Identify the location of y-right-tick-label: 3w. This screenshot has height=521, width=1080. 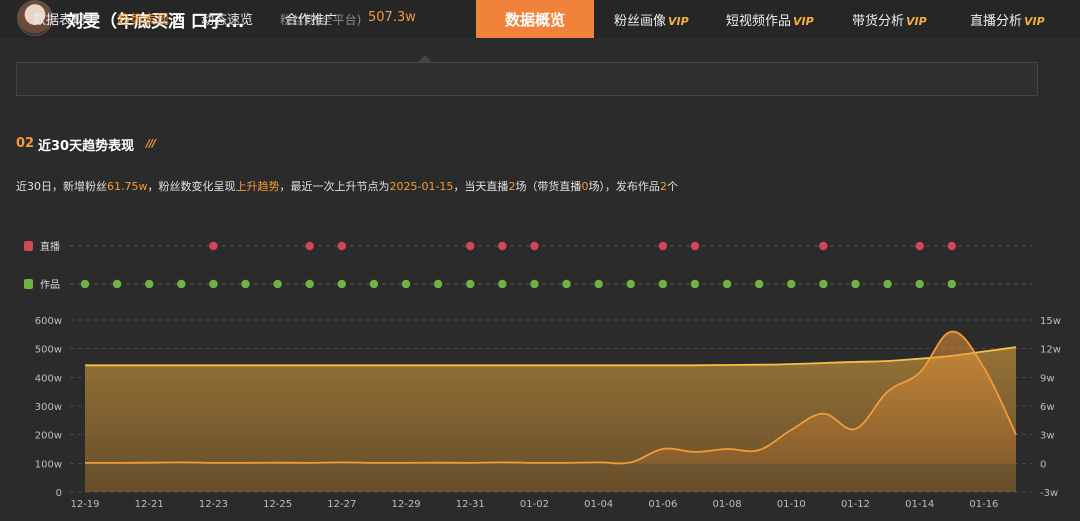
(1047, 436).